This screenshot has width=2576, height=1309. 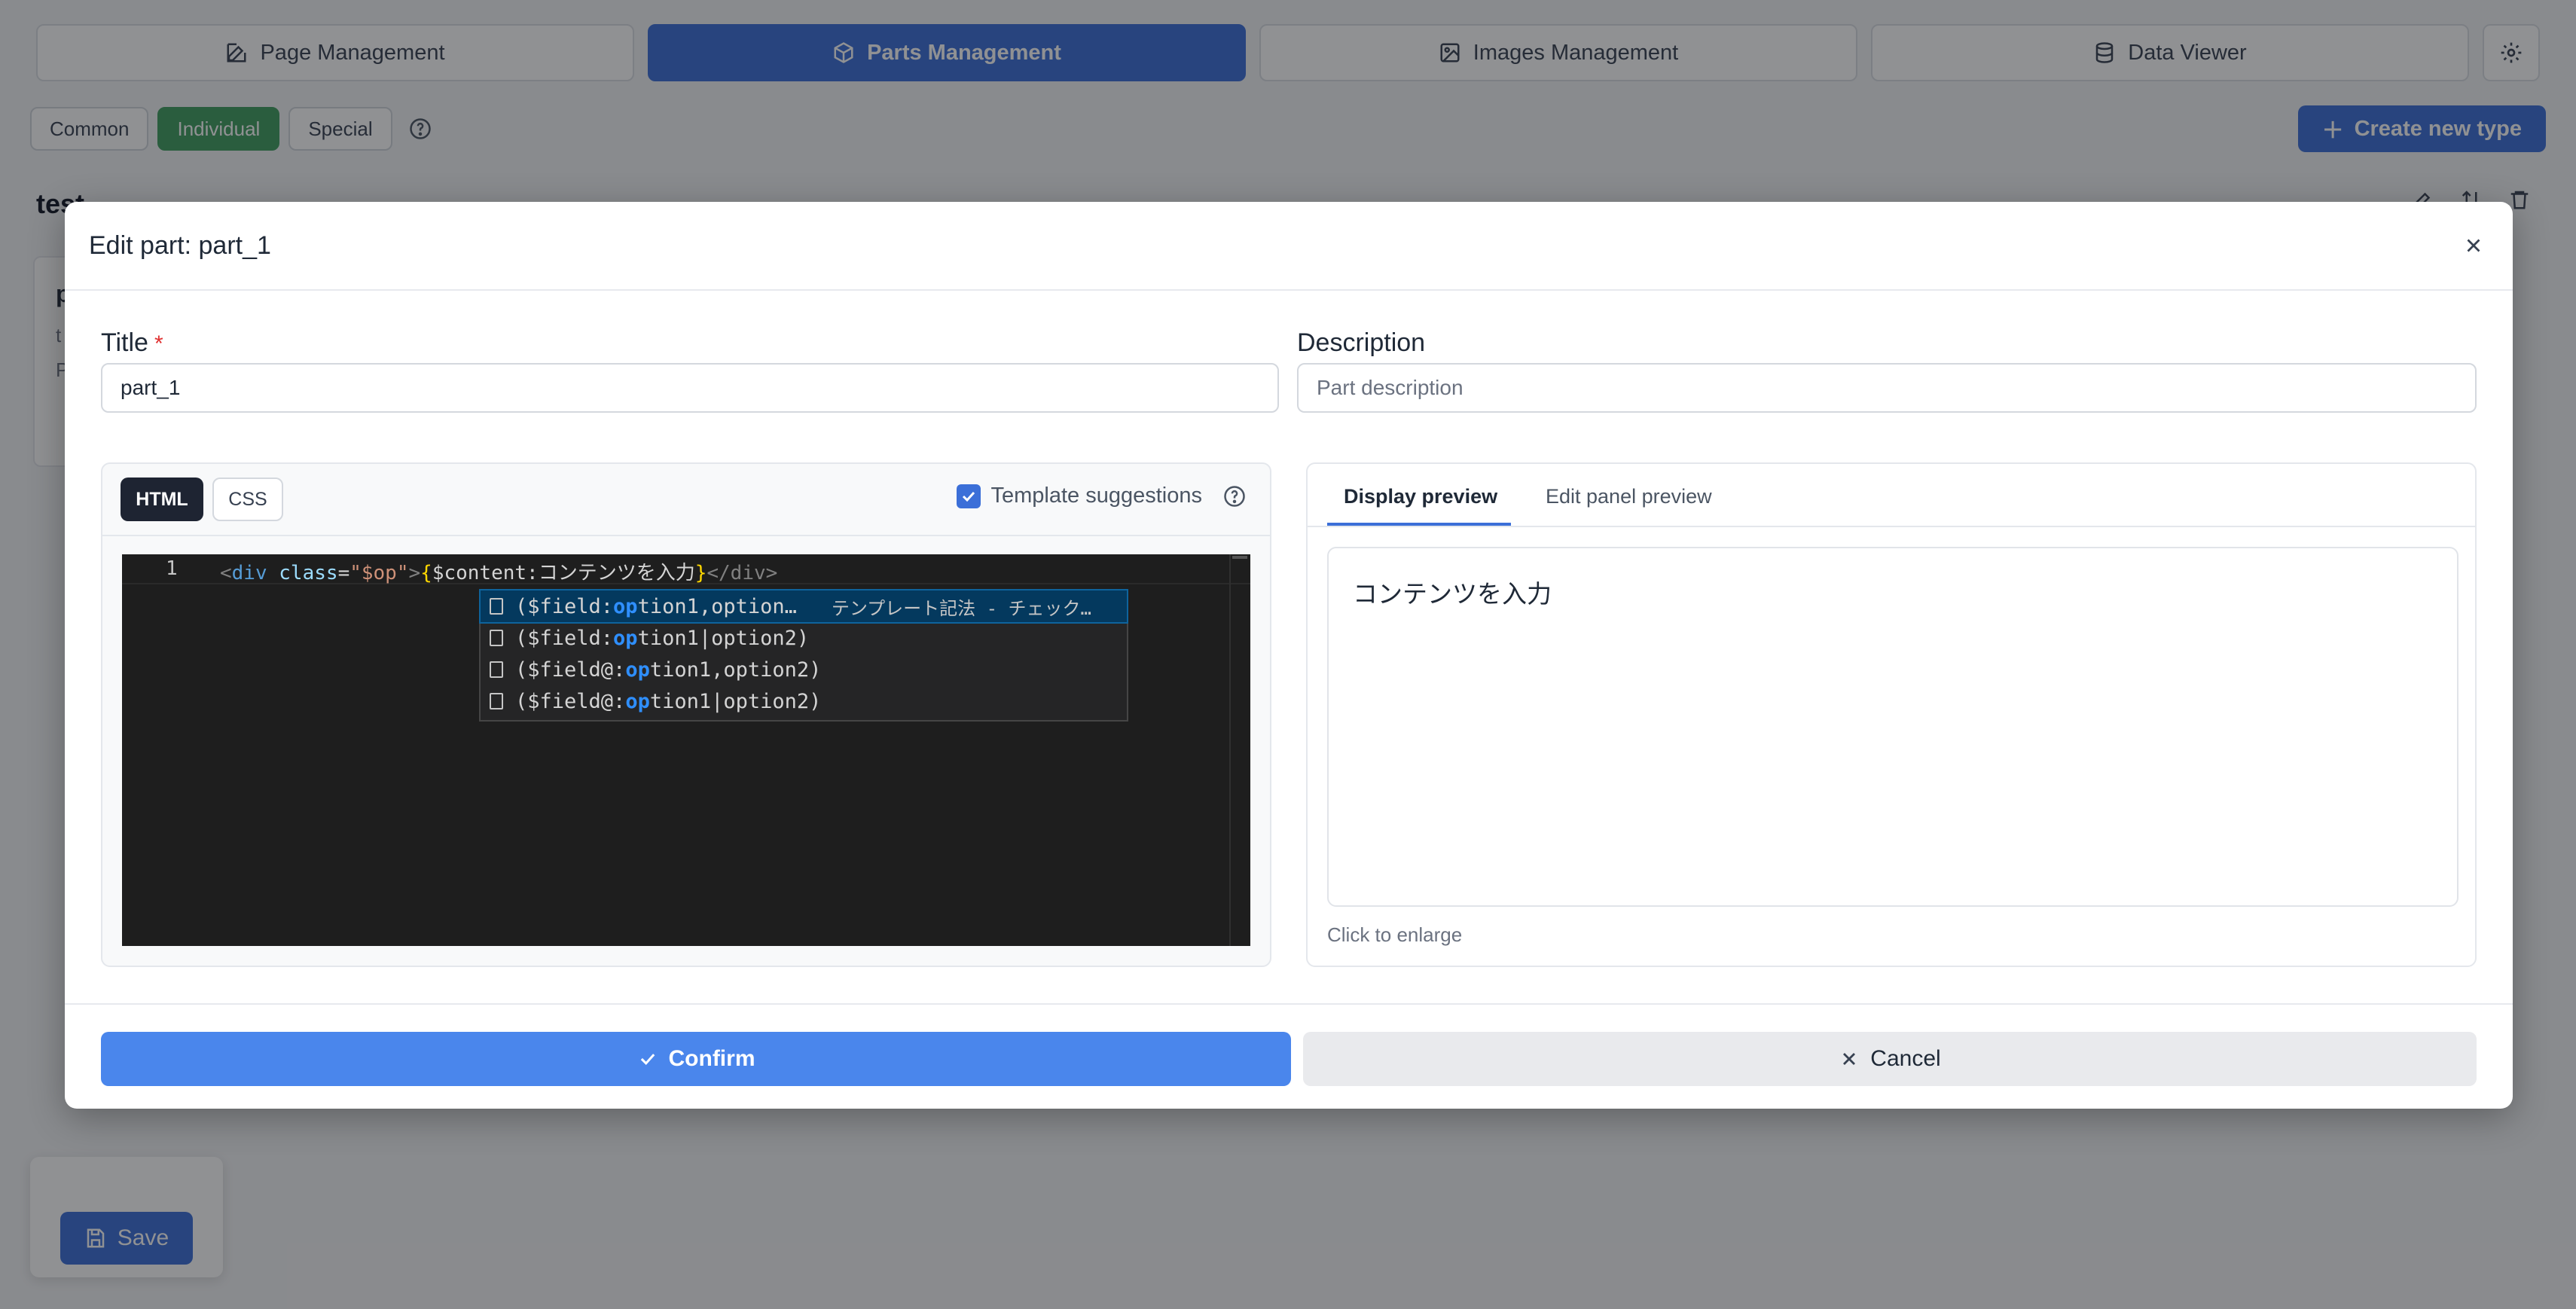 What do you see at coordinates (1421, 496) in the screenshot?
I see `tab-display-preview: Display preview` at bounding box center [1421, 496].